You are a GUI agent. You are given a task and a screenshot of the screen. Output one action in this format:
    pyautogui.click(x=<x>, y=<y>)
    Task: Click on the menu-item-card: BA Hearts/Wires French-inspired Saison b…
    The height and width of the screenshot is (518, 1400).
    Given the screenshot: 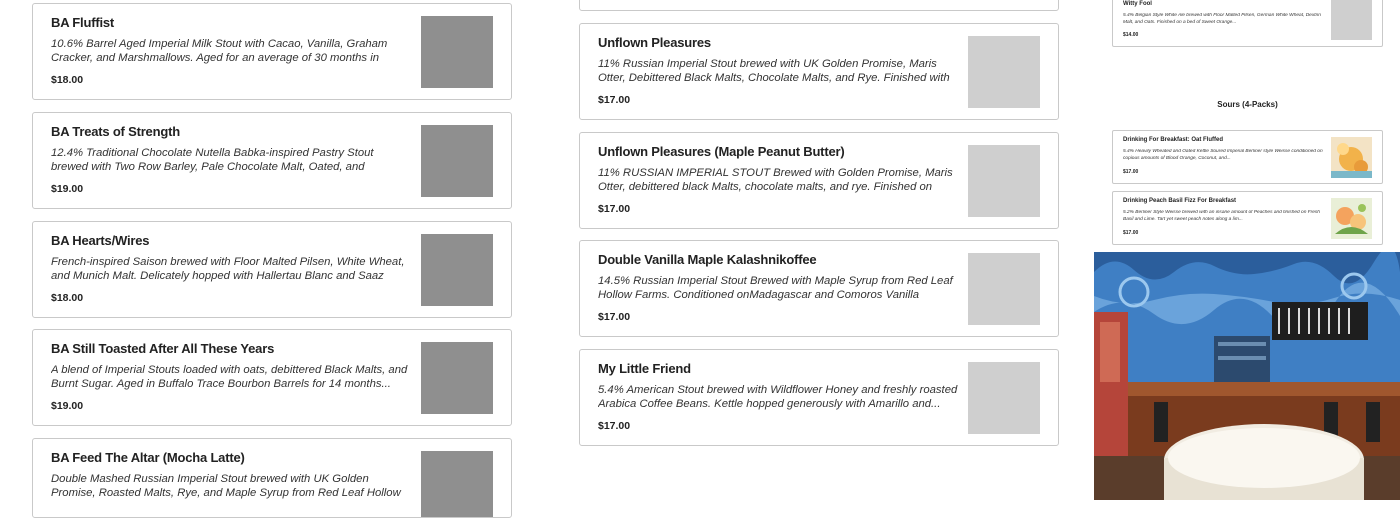 What is the action you would take?
    pyautogui.click(x=272, y=269)
    